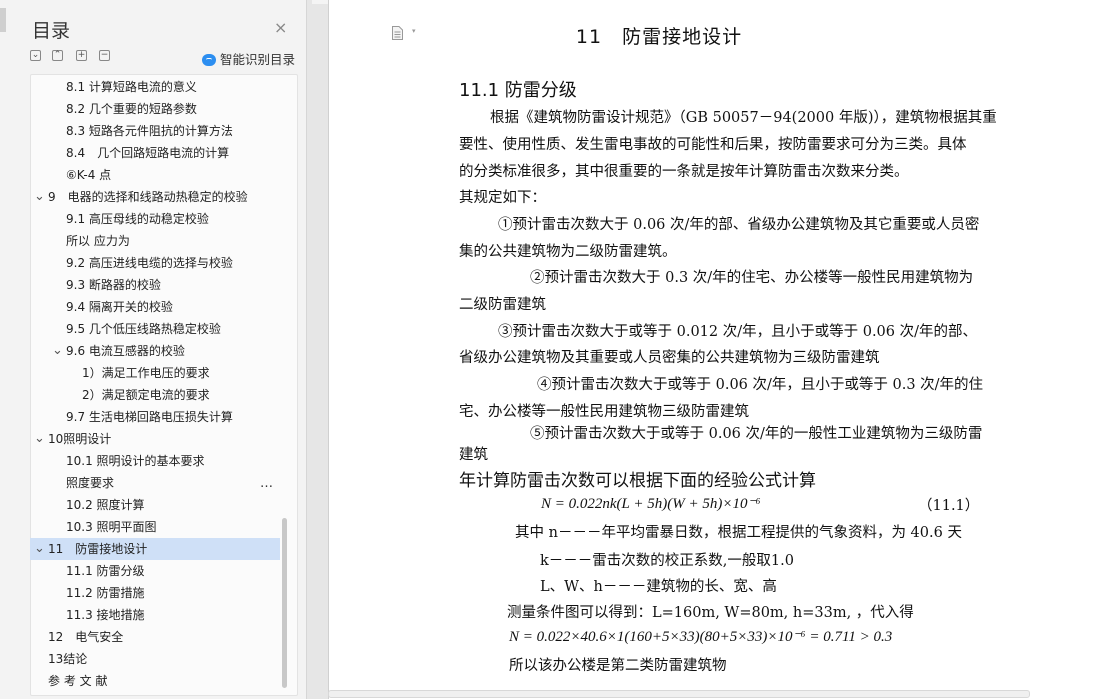 The height and width of the screenshot is (699, 1093). What do you see at coordinates (3, 20) in the screenshot?
I see `pane-scroll-thumb` at bounding box center [3, 20].